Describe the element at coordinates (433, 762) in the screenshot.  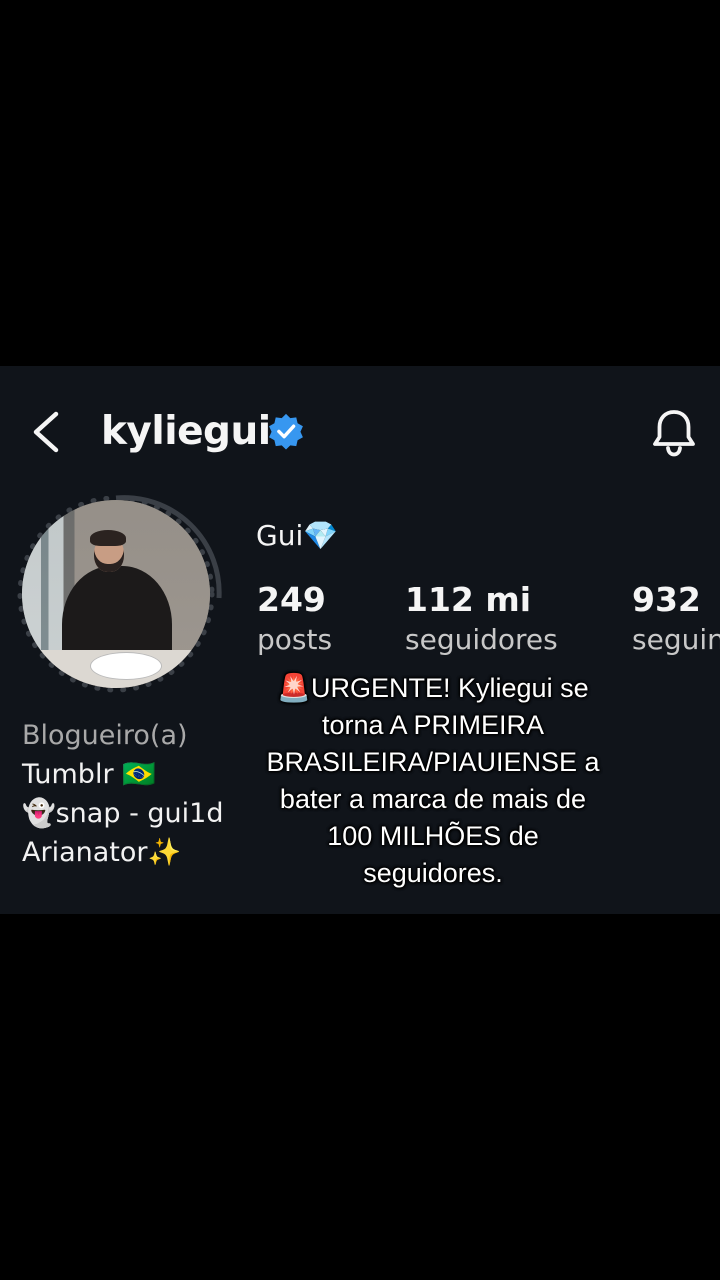
I see `caption-line: BRASILEIRA/PIAUIENSE a` at that location.